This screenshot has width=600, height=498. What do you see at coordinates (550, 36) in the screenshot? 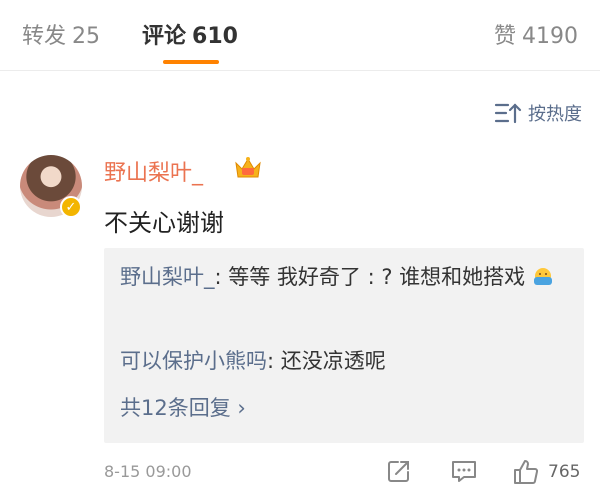
I see `tab-like-count: 4190` at bounding box center [550, 36].